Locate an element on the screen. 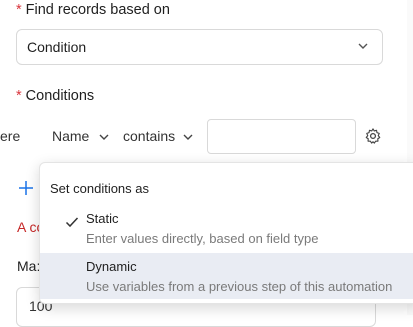 This screenshot has width=413, height=327. find-records-label: * Find records based on is located at coordinates (93, 10).